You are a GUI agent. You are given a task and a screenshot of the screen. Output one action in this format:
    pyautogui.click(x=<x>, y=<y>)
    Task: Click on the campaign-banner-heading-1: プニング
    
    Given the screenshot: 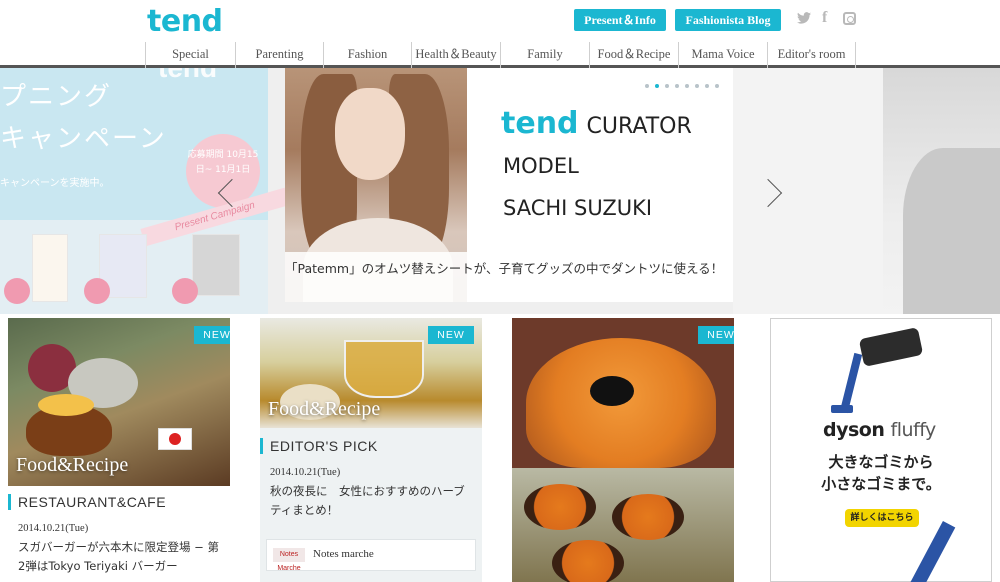 What is the action you would take?
    pyautogui.click(x=56, y=97)
    